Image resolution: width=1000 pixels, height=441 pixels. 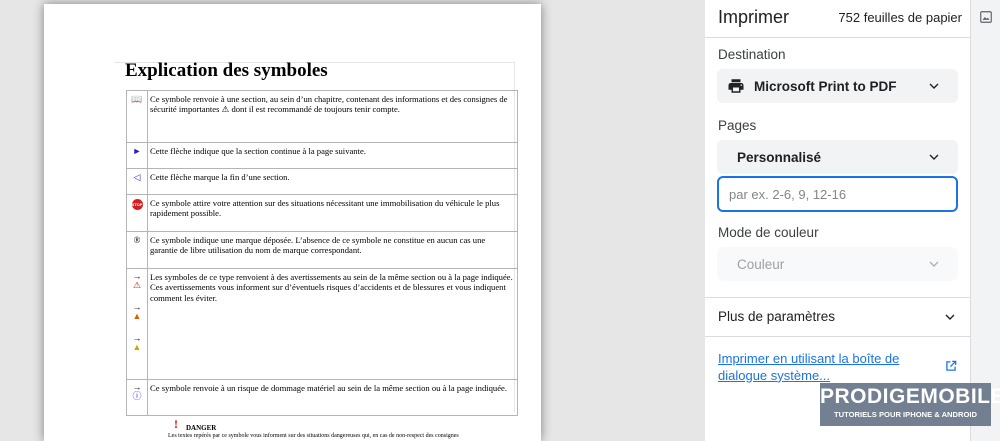 I want to click on danger-label: DANGER, so click(x=201, y=428).